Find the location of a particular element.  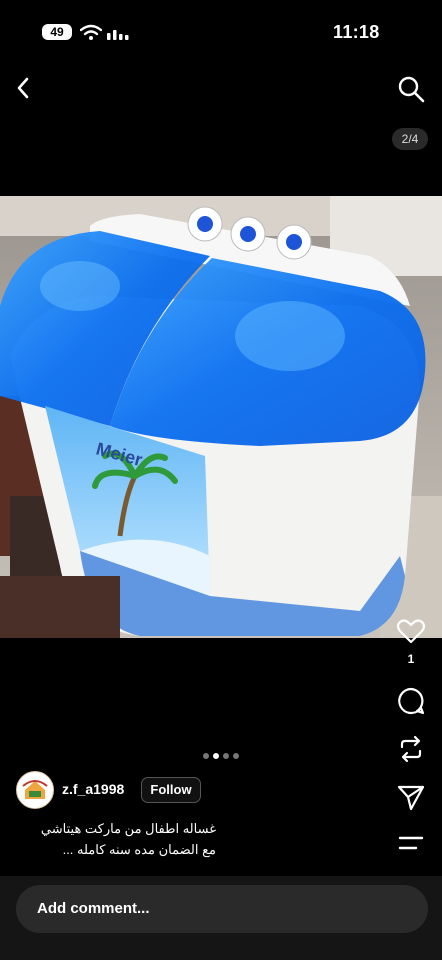

carousel-indicator is located at coordinates (223, 756).